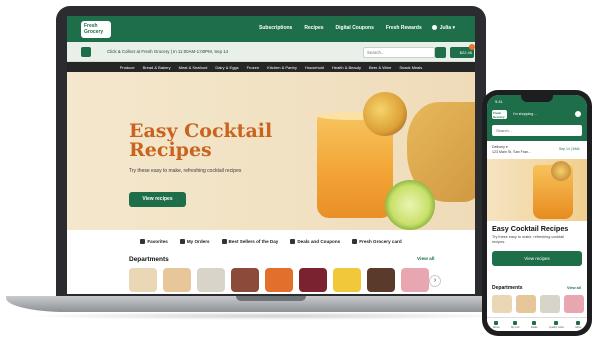  I want to click on view-recipes-button: View recipes, so click(157, 199).